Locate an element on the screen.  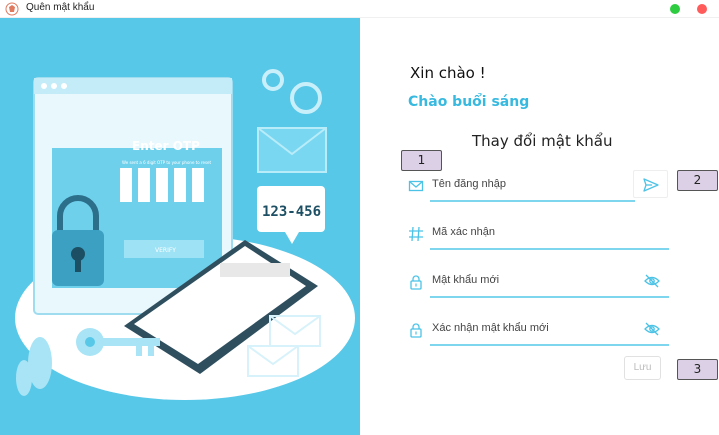
new-password-field: Mật khẩu mới is located at coordinates (536, 282).